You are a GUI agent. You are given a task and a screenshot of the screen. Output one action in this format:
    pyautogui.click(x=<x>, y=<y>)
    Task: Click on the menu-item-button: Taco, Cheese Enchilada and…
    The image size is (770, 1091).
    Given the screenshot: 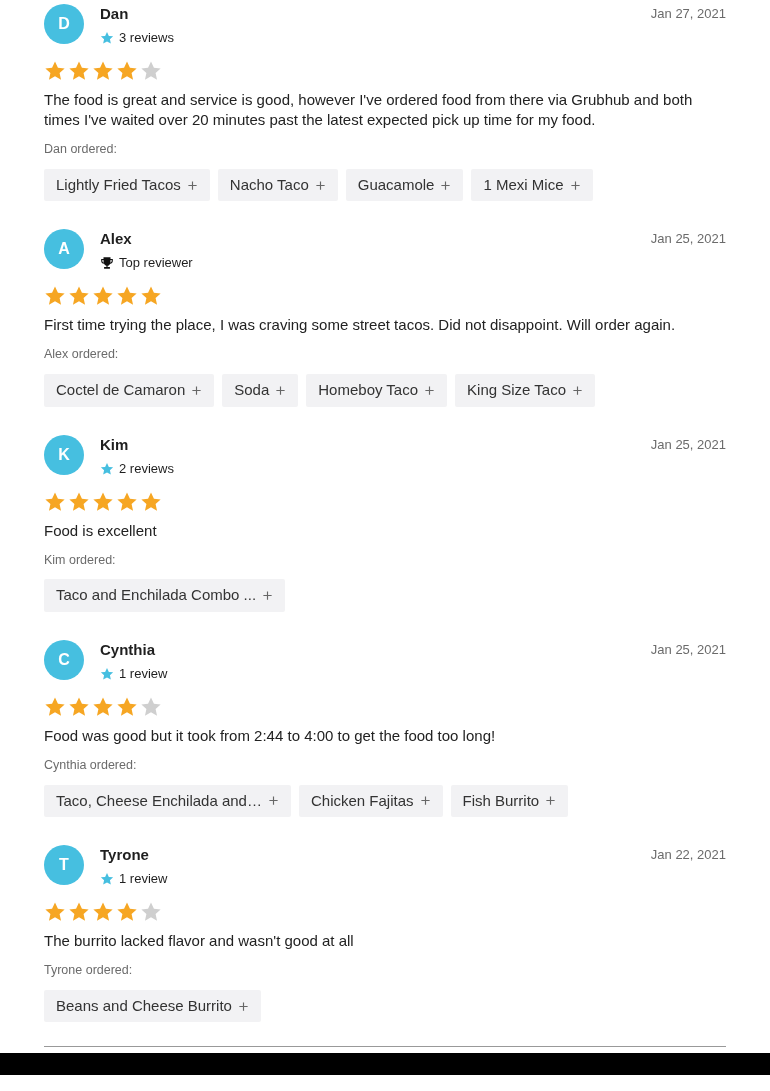 What is the action you would take?
    pyautogui.click(x=167, y=800)
    